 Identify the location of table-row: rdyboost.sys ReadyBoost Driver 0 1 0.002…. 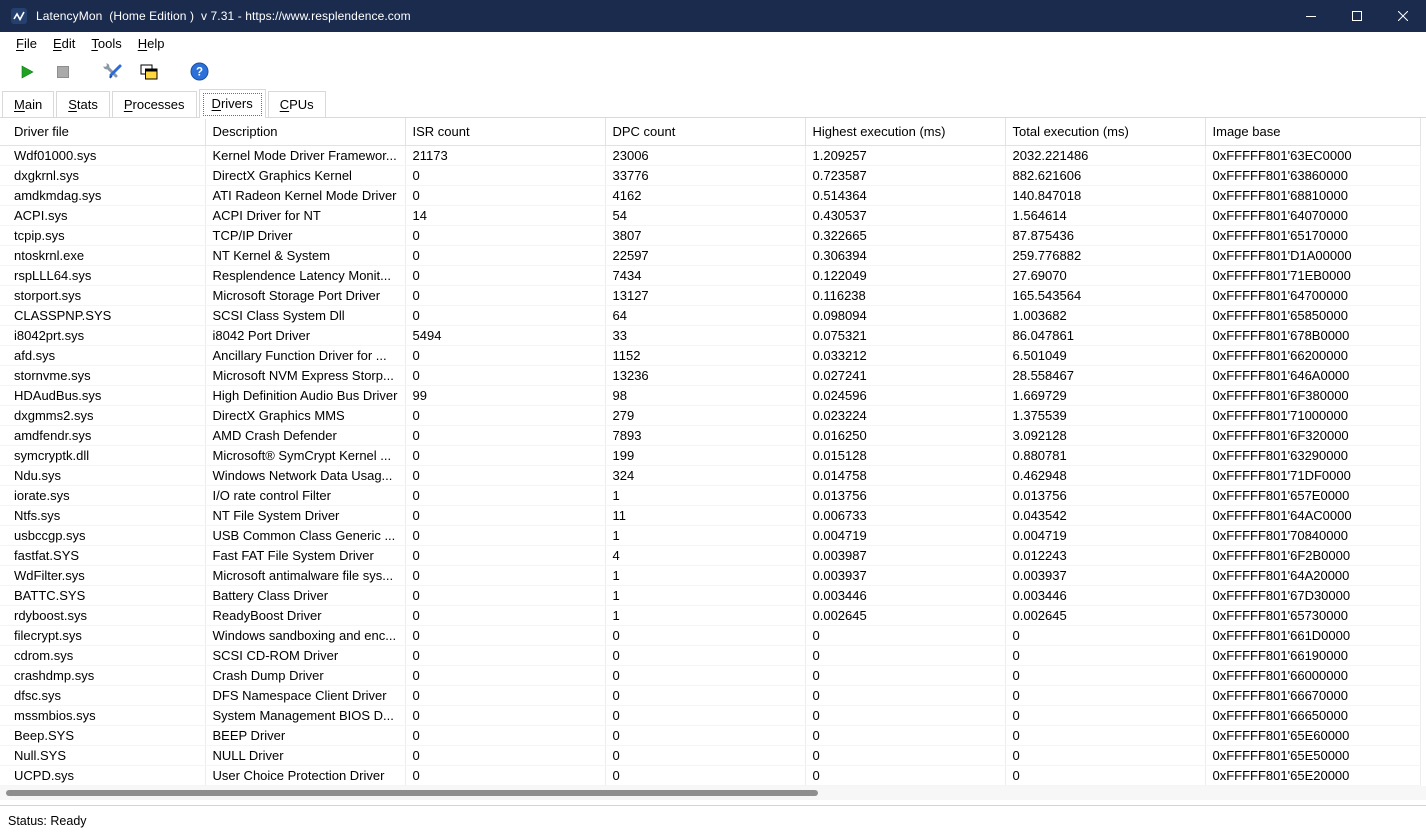
(713, 615).